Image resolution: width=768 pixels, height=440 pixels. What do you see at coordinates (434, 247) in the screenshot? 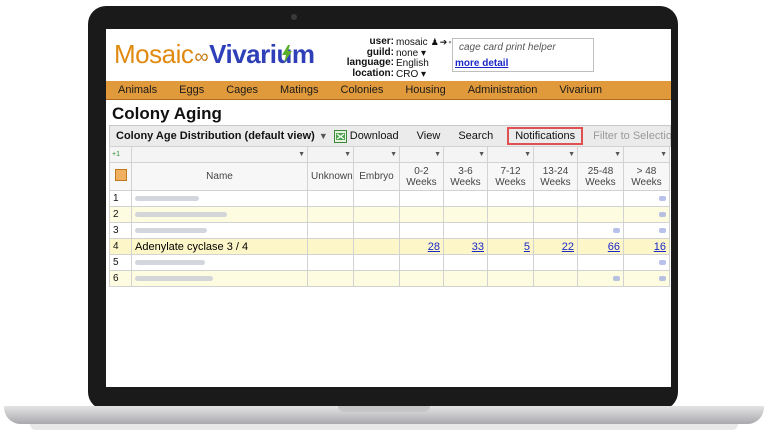
I see `count-link: 28` at bounding box center [434, 247].